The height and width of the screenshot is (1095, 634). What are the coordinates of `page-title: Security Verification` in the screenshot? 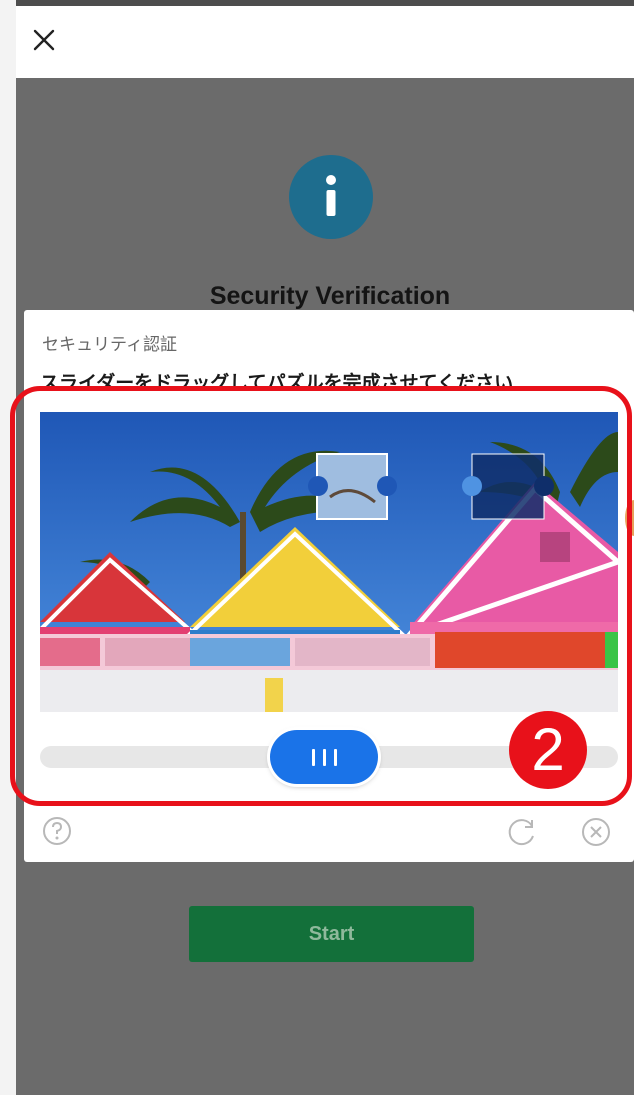 It's located at (330, 296).